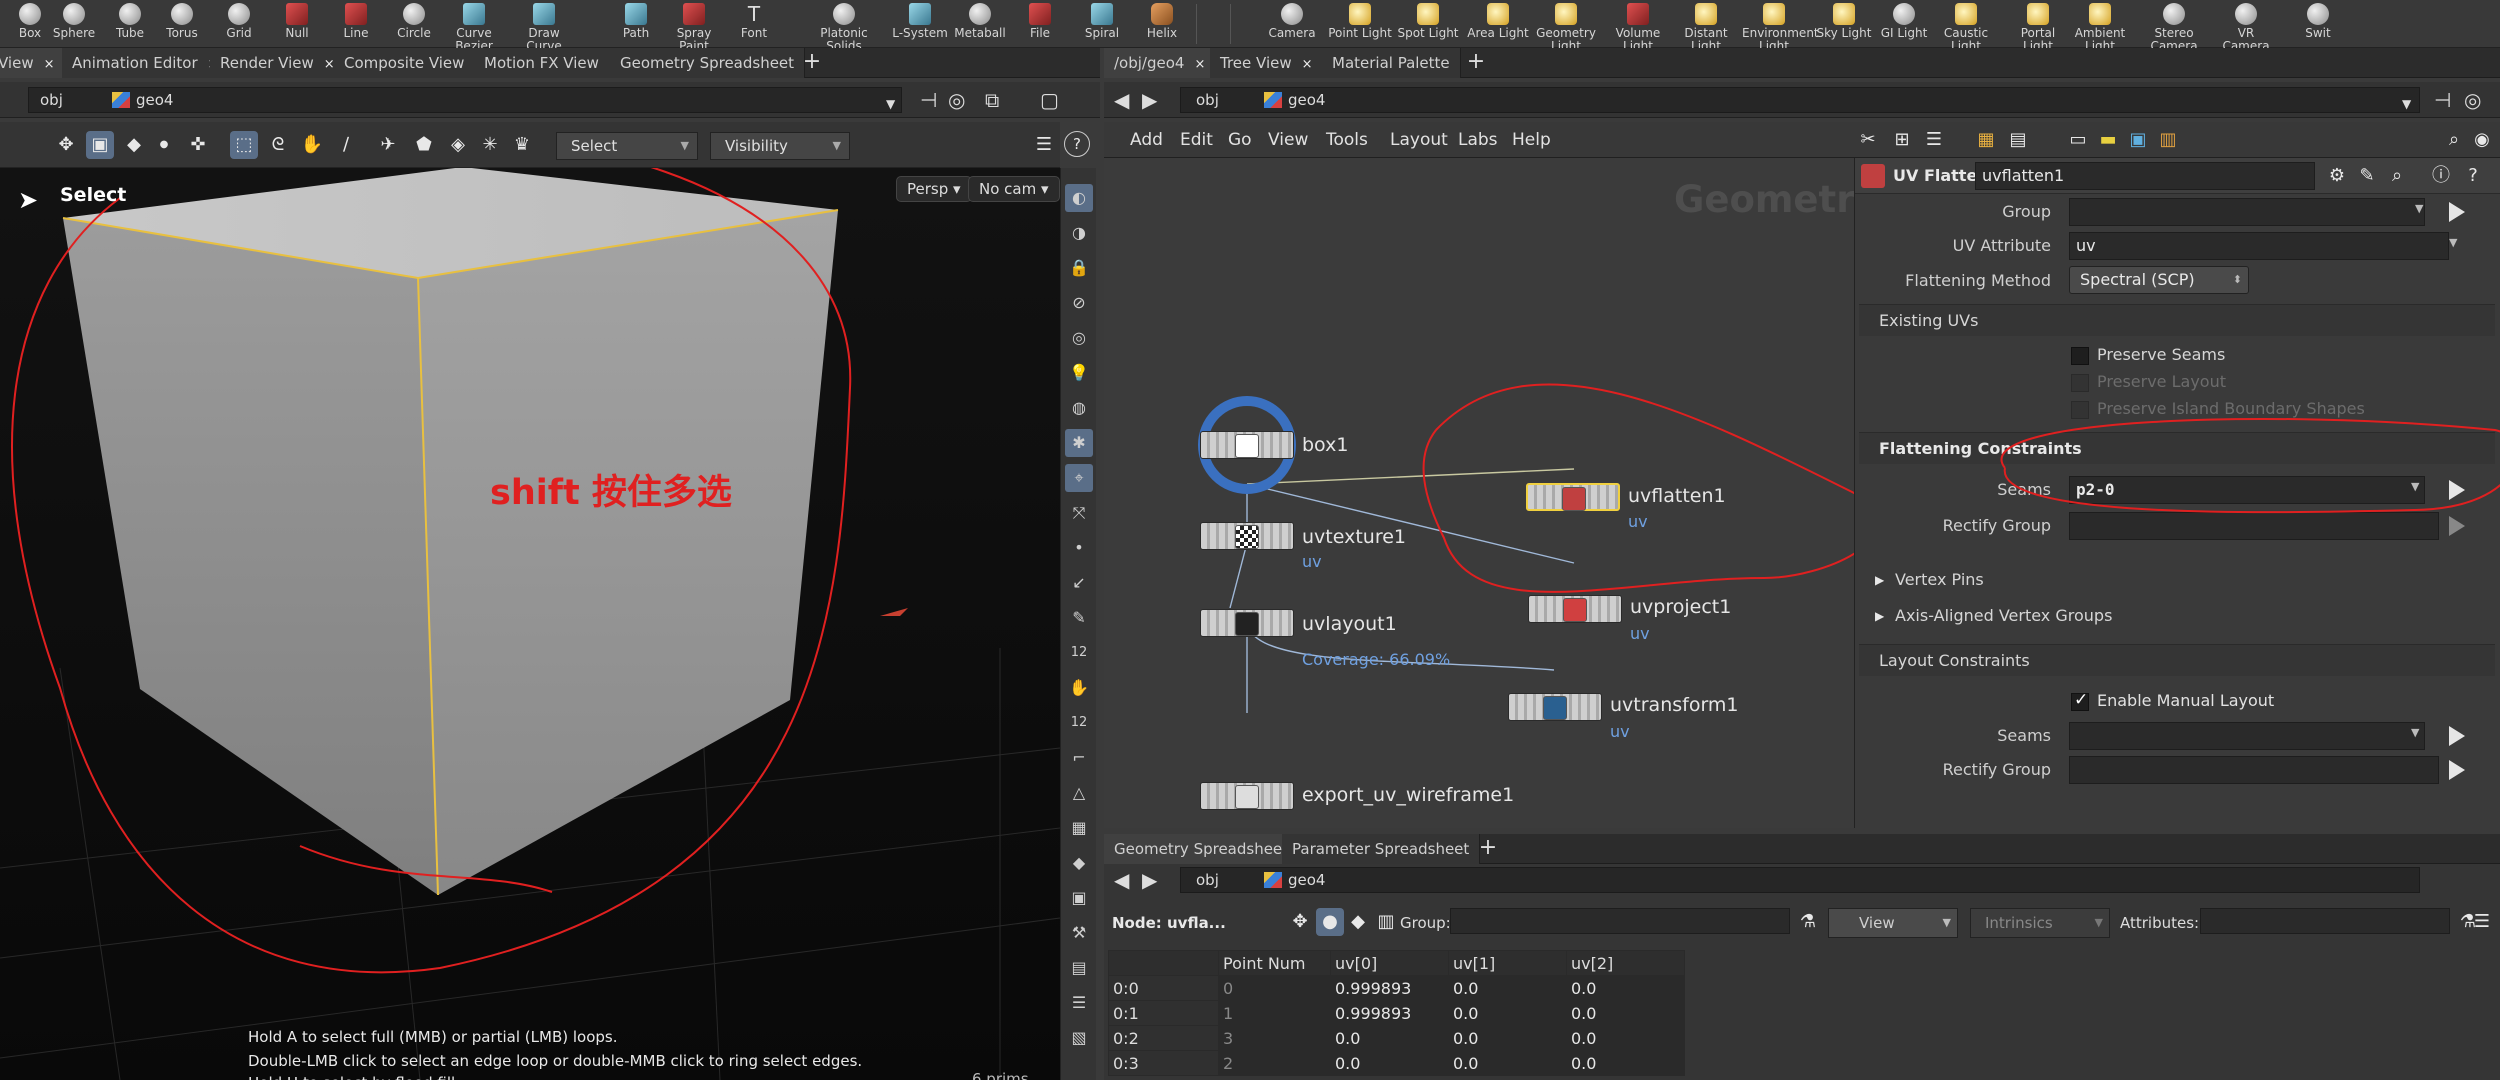  What do you see at coordinates (1566, 26) in the screenshot?
I see `shelf-geometry-light-tool: Geometry Light` at bounding box center [1566, 26].